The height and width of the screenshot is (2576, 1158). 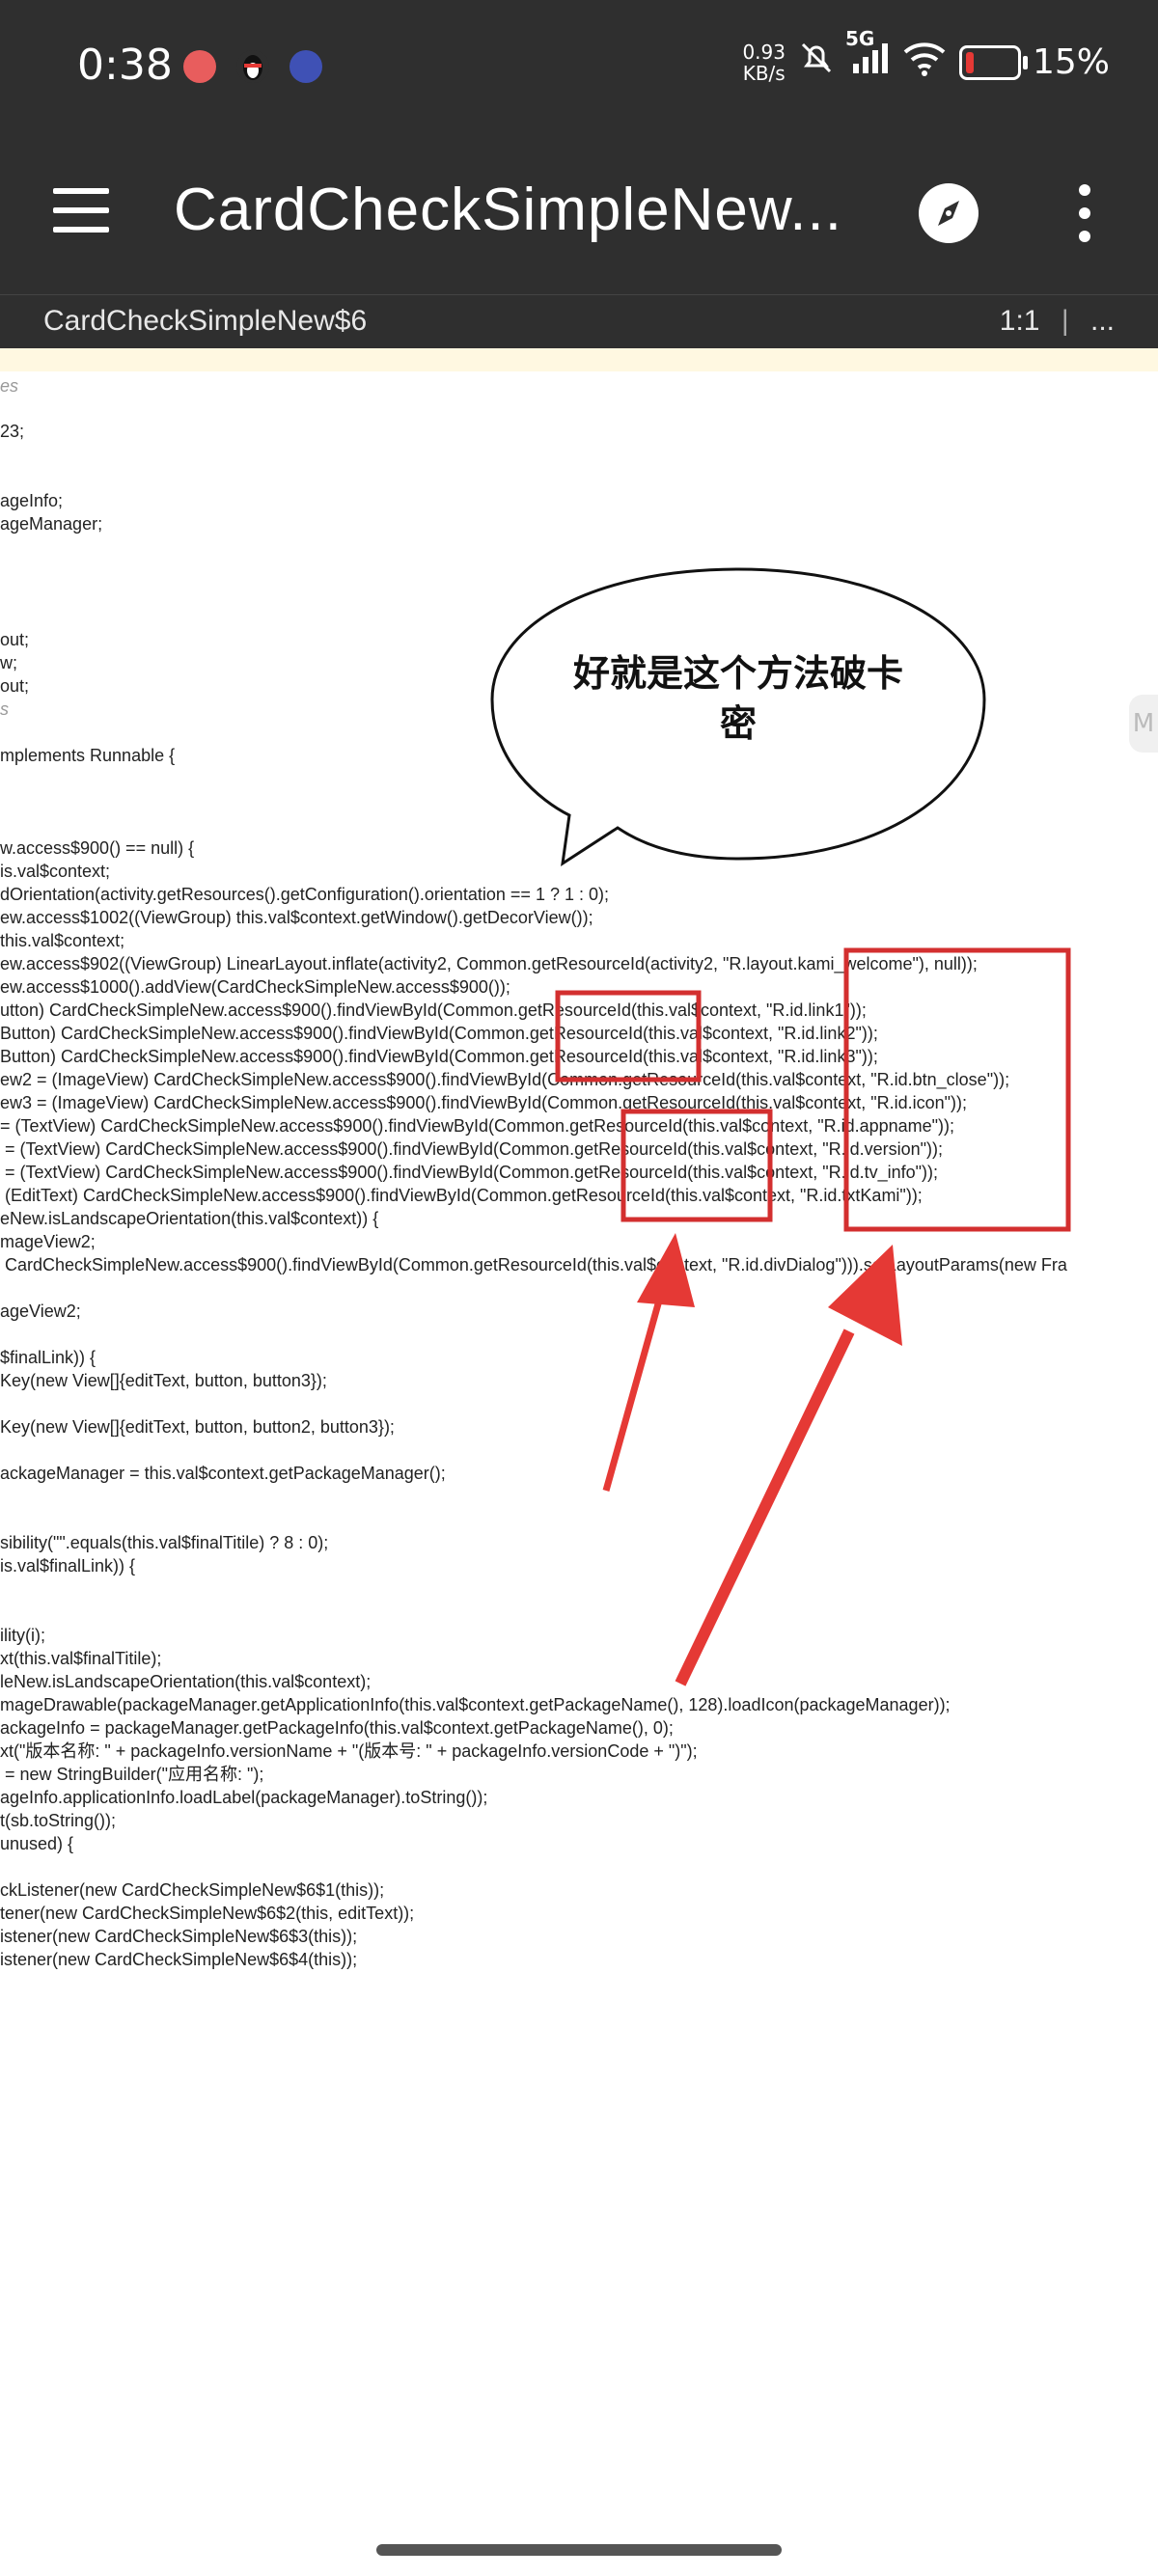 I want to click on battery-icon, so click(x=993, y=62).